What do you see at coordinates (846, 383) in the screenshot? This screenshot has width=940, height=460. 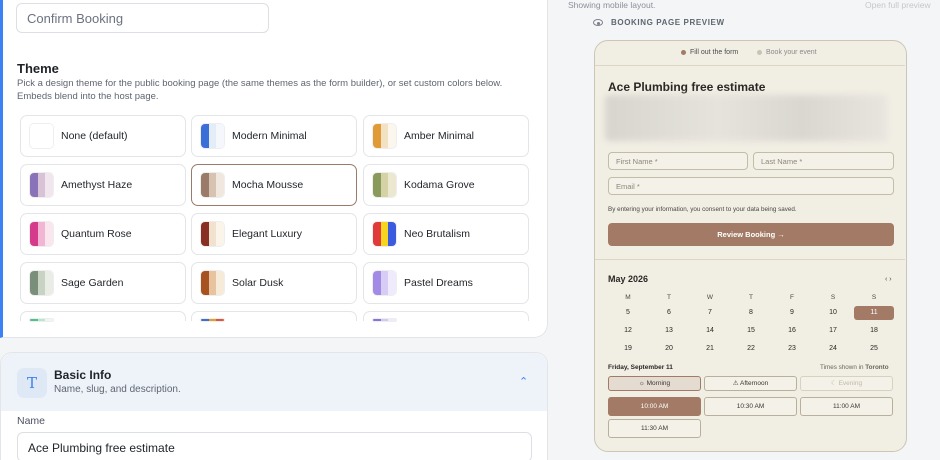 I see `period-tab: ☾ Evening` at bounding box center [846, 383].